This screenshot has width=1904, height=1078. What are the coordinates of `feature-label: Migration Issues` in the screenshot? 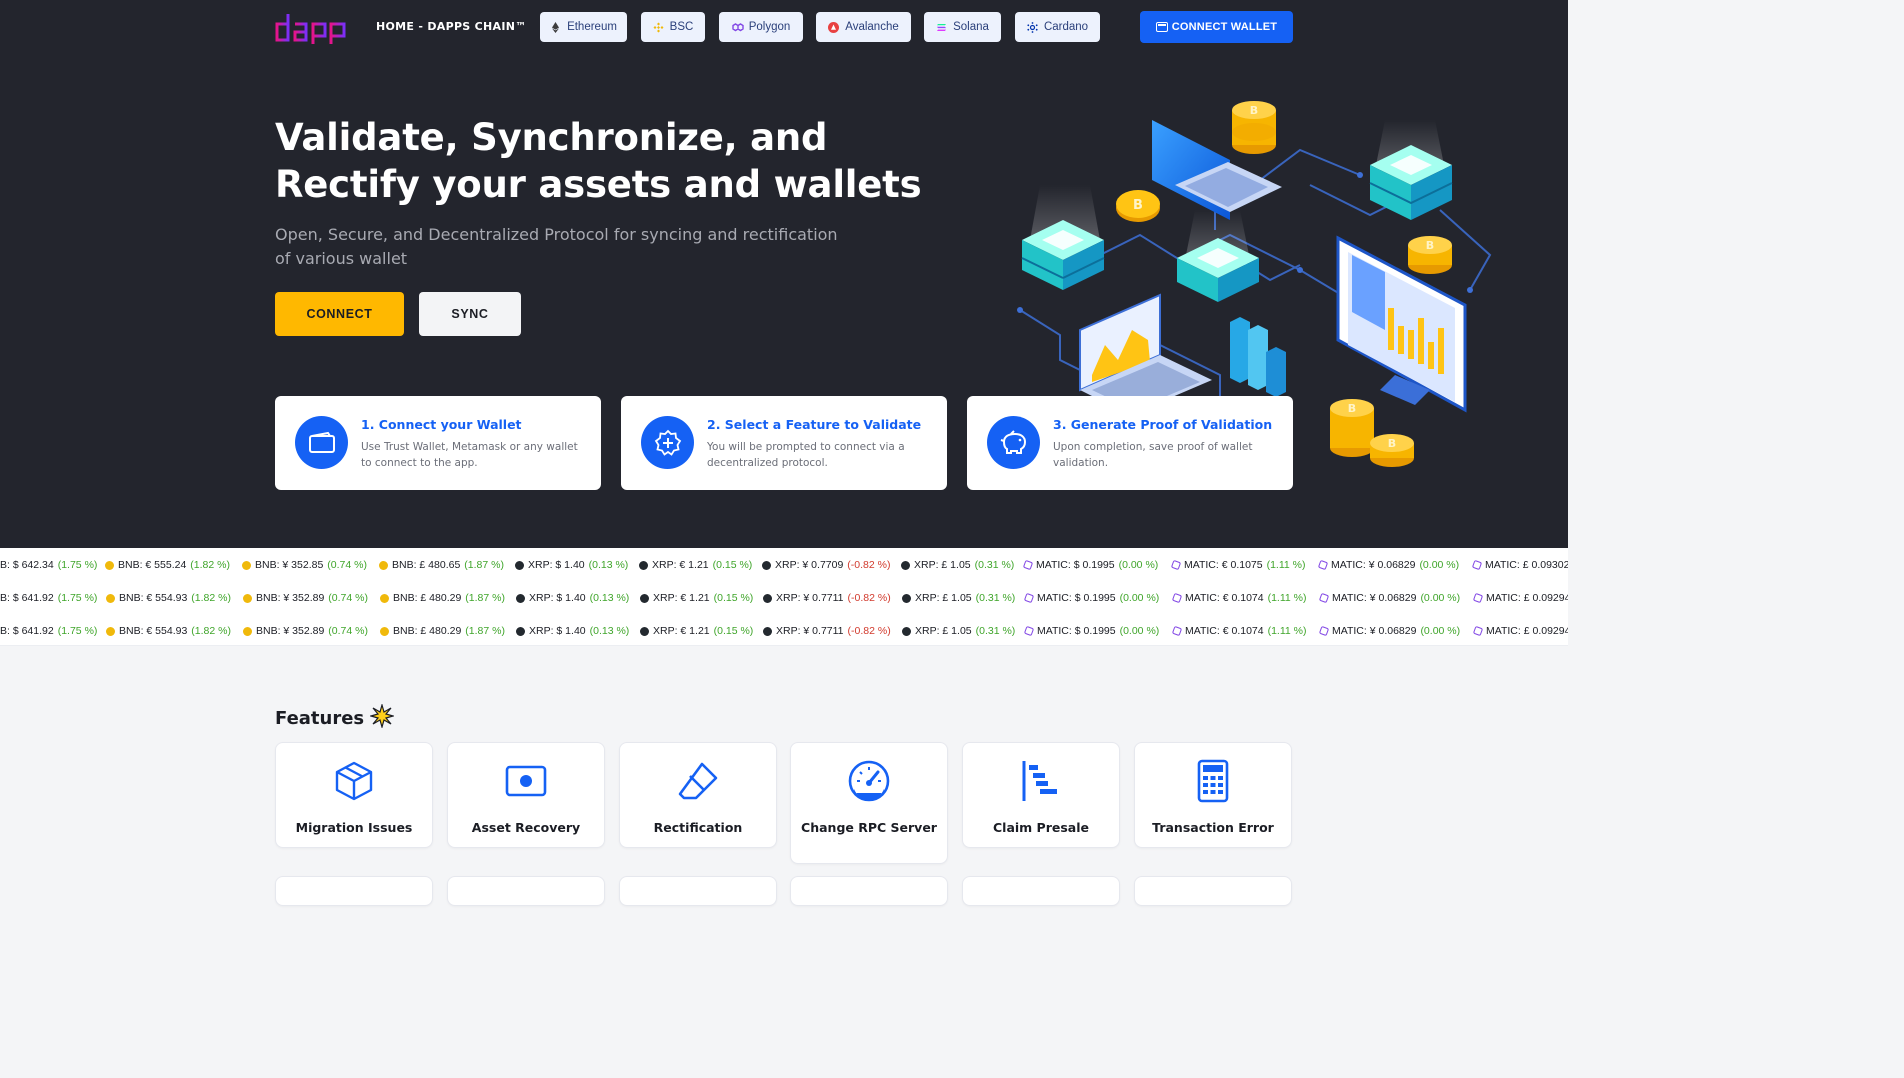 It's located at (354, 827).